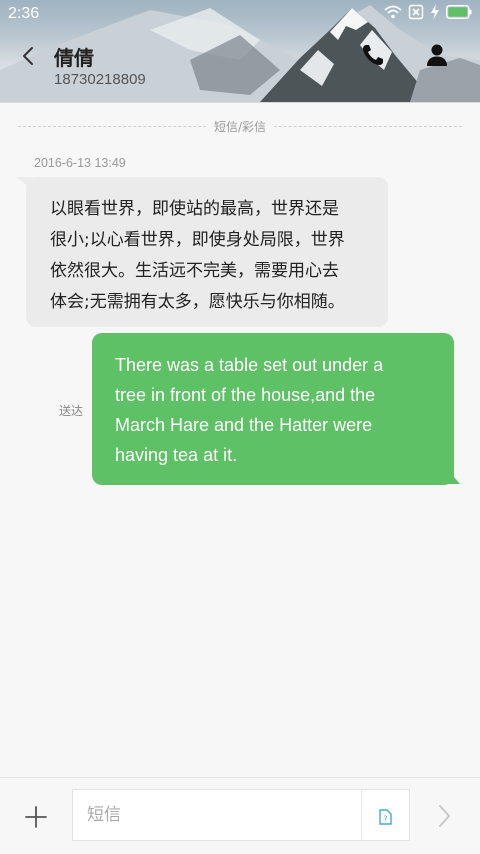  Describe the element at coordinates (176, 455) in the screenshot. I see `outgoing-line: having tea at it.` at that location.